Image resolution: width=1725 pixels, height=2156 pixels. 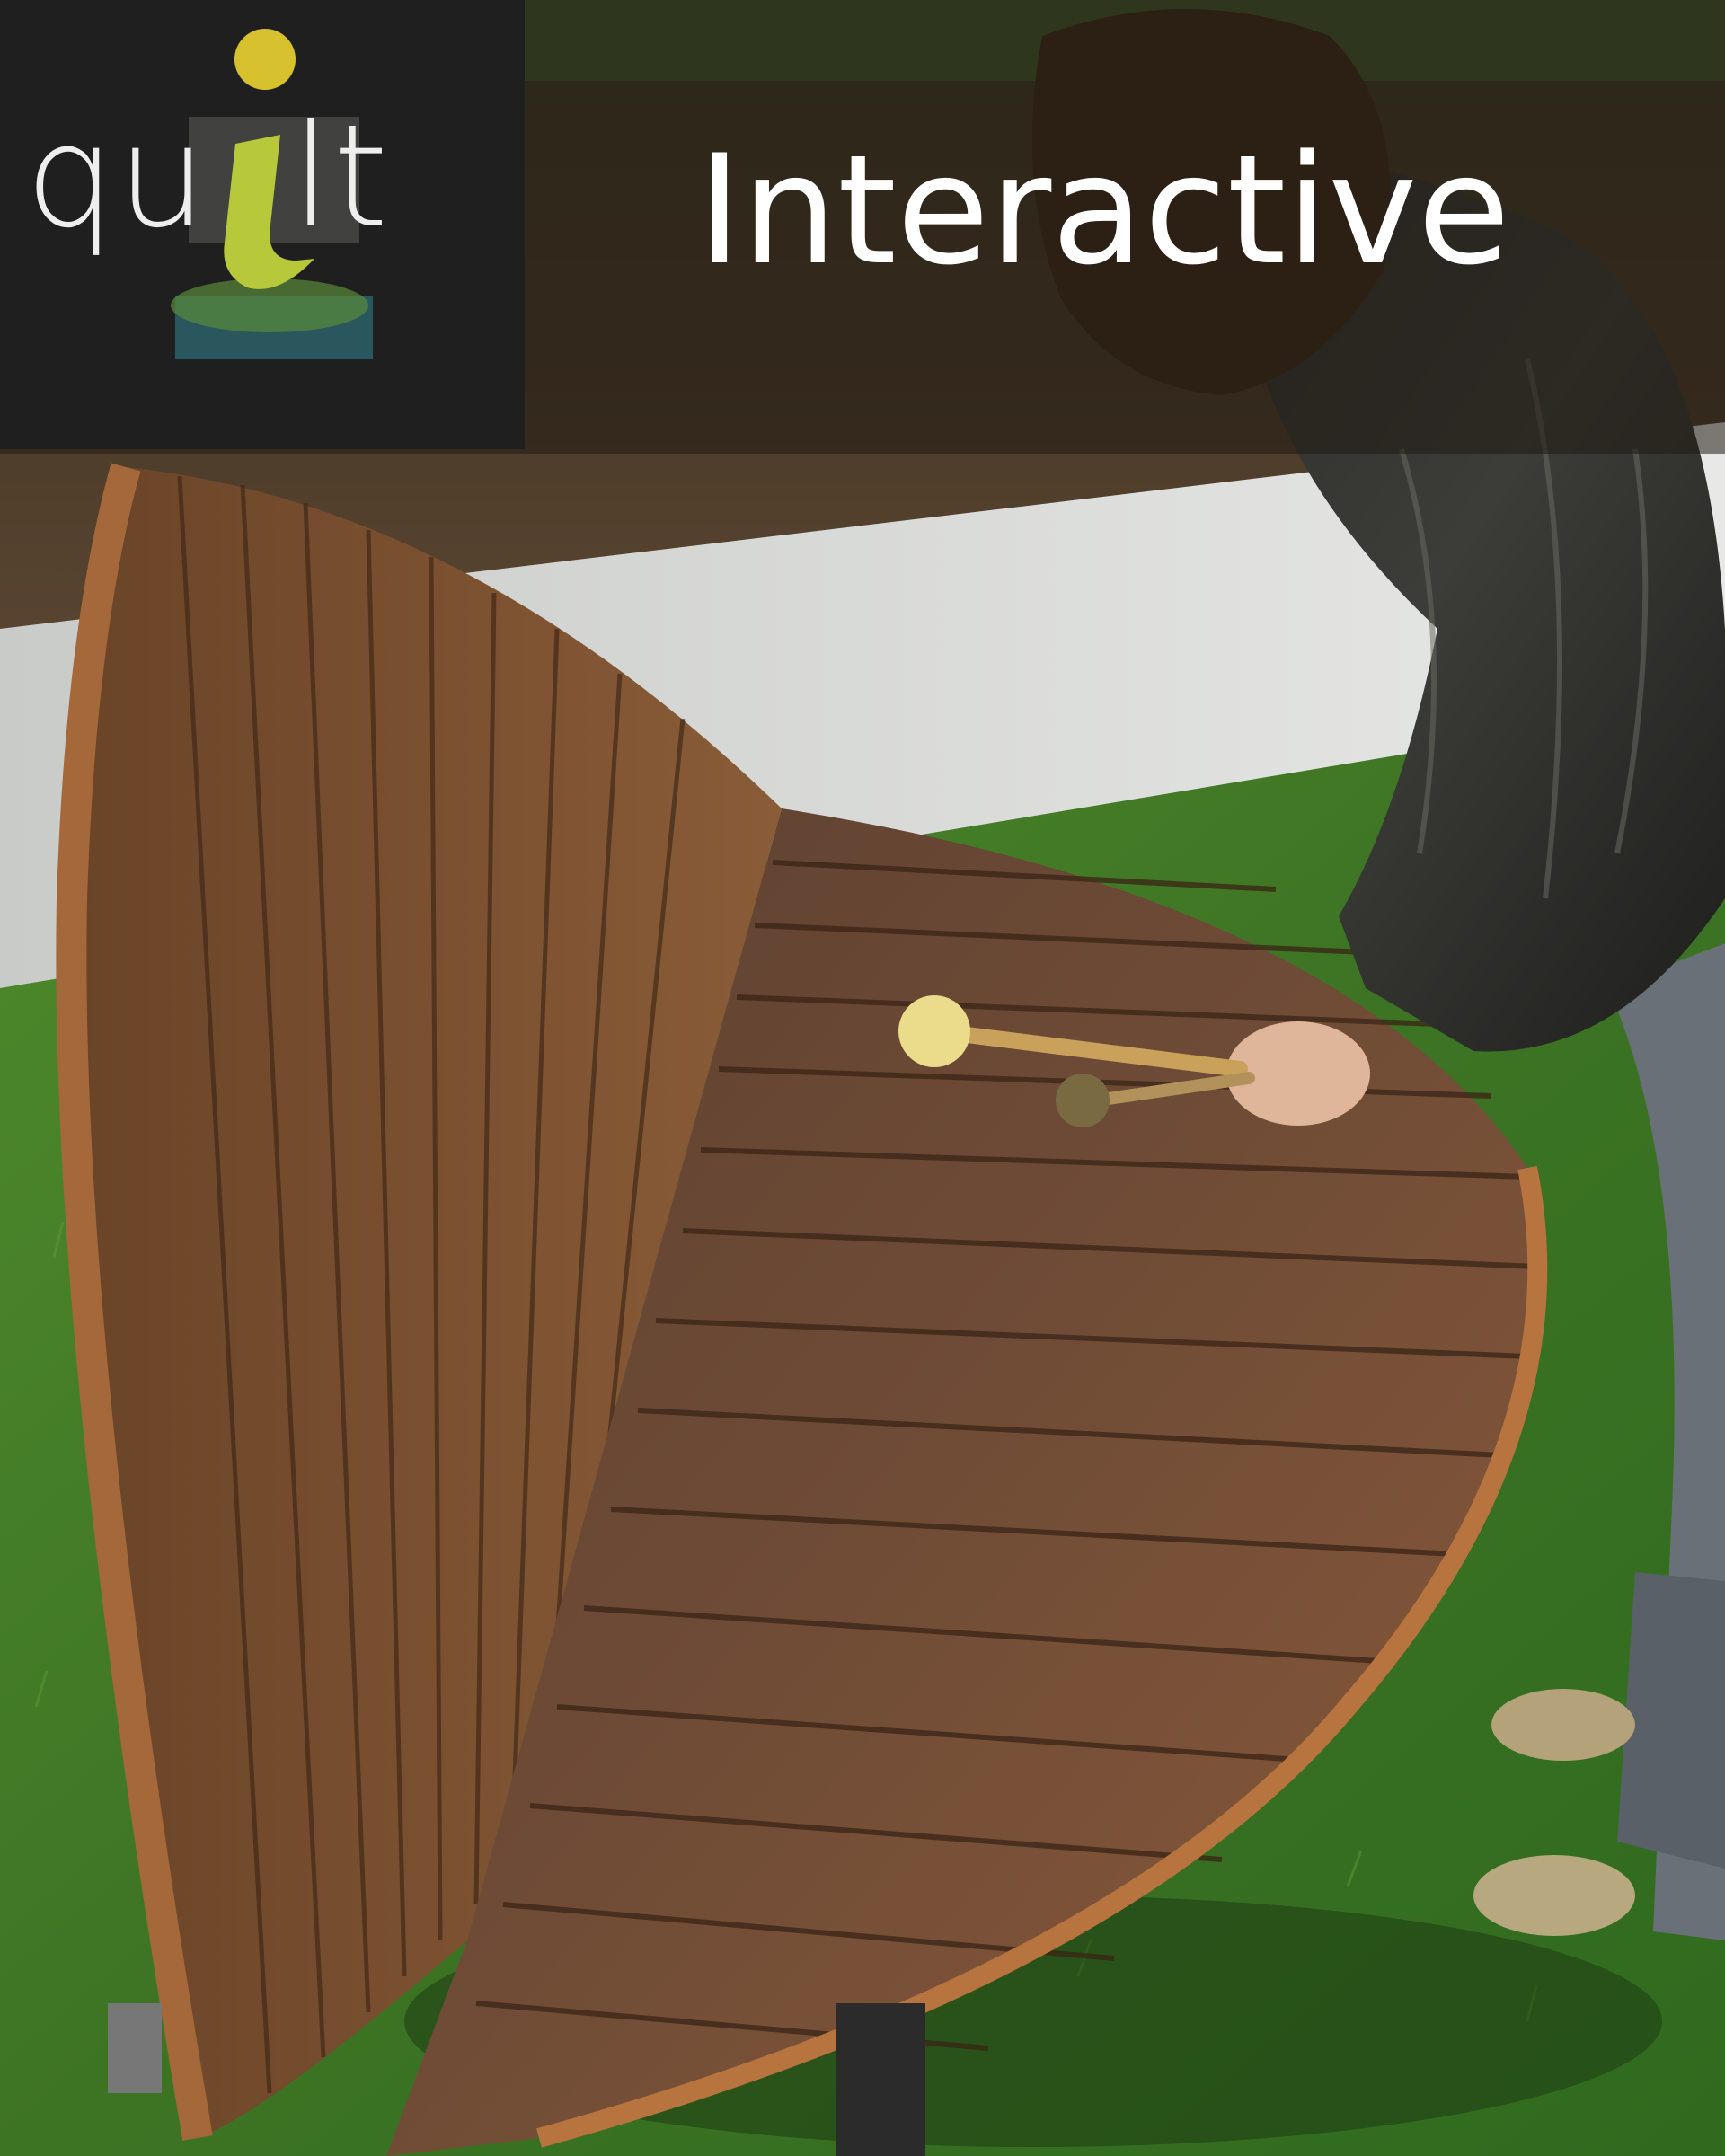 What do you see at coordinates (117, 177) in the screenshot?
I see `logo-text-left: qu` at bounding box center [117, 177].